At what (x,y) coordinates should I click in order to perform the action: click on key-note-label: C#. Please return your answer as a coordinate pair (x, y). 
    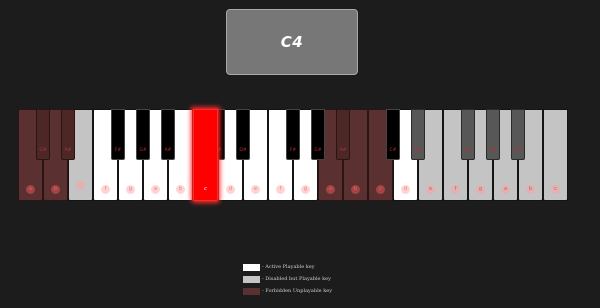
    Looking at the image, I should click on (393, 150).